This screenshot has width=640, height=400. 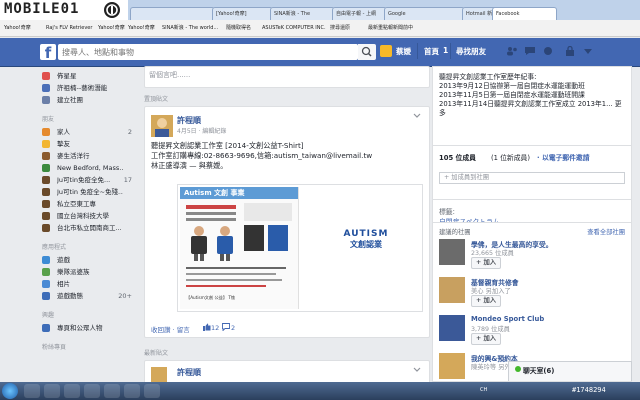 I want to click on post-actions: 收回讚 · 留言, so click(x=170, y=329).